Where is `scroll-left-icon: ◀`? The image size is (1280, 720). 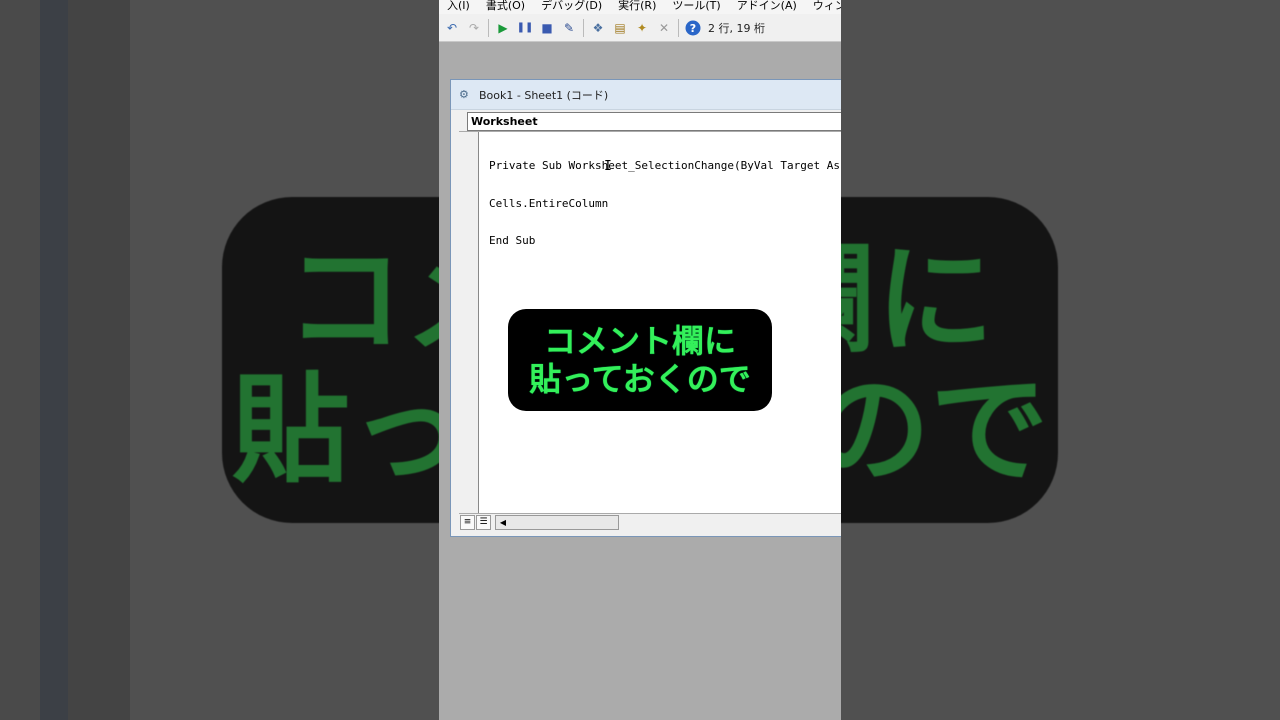 scroll-left-icon: ◀ is located at coordinates (503, 522).